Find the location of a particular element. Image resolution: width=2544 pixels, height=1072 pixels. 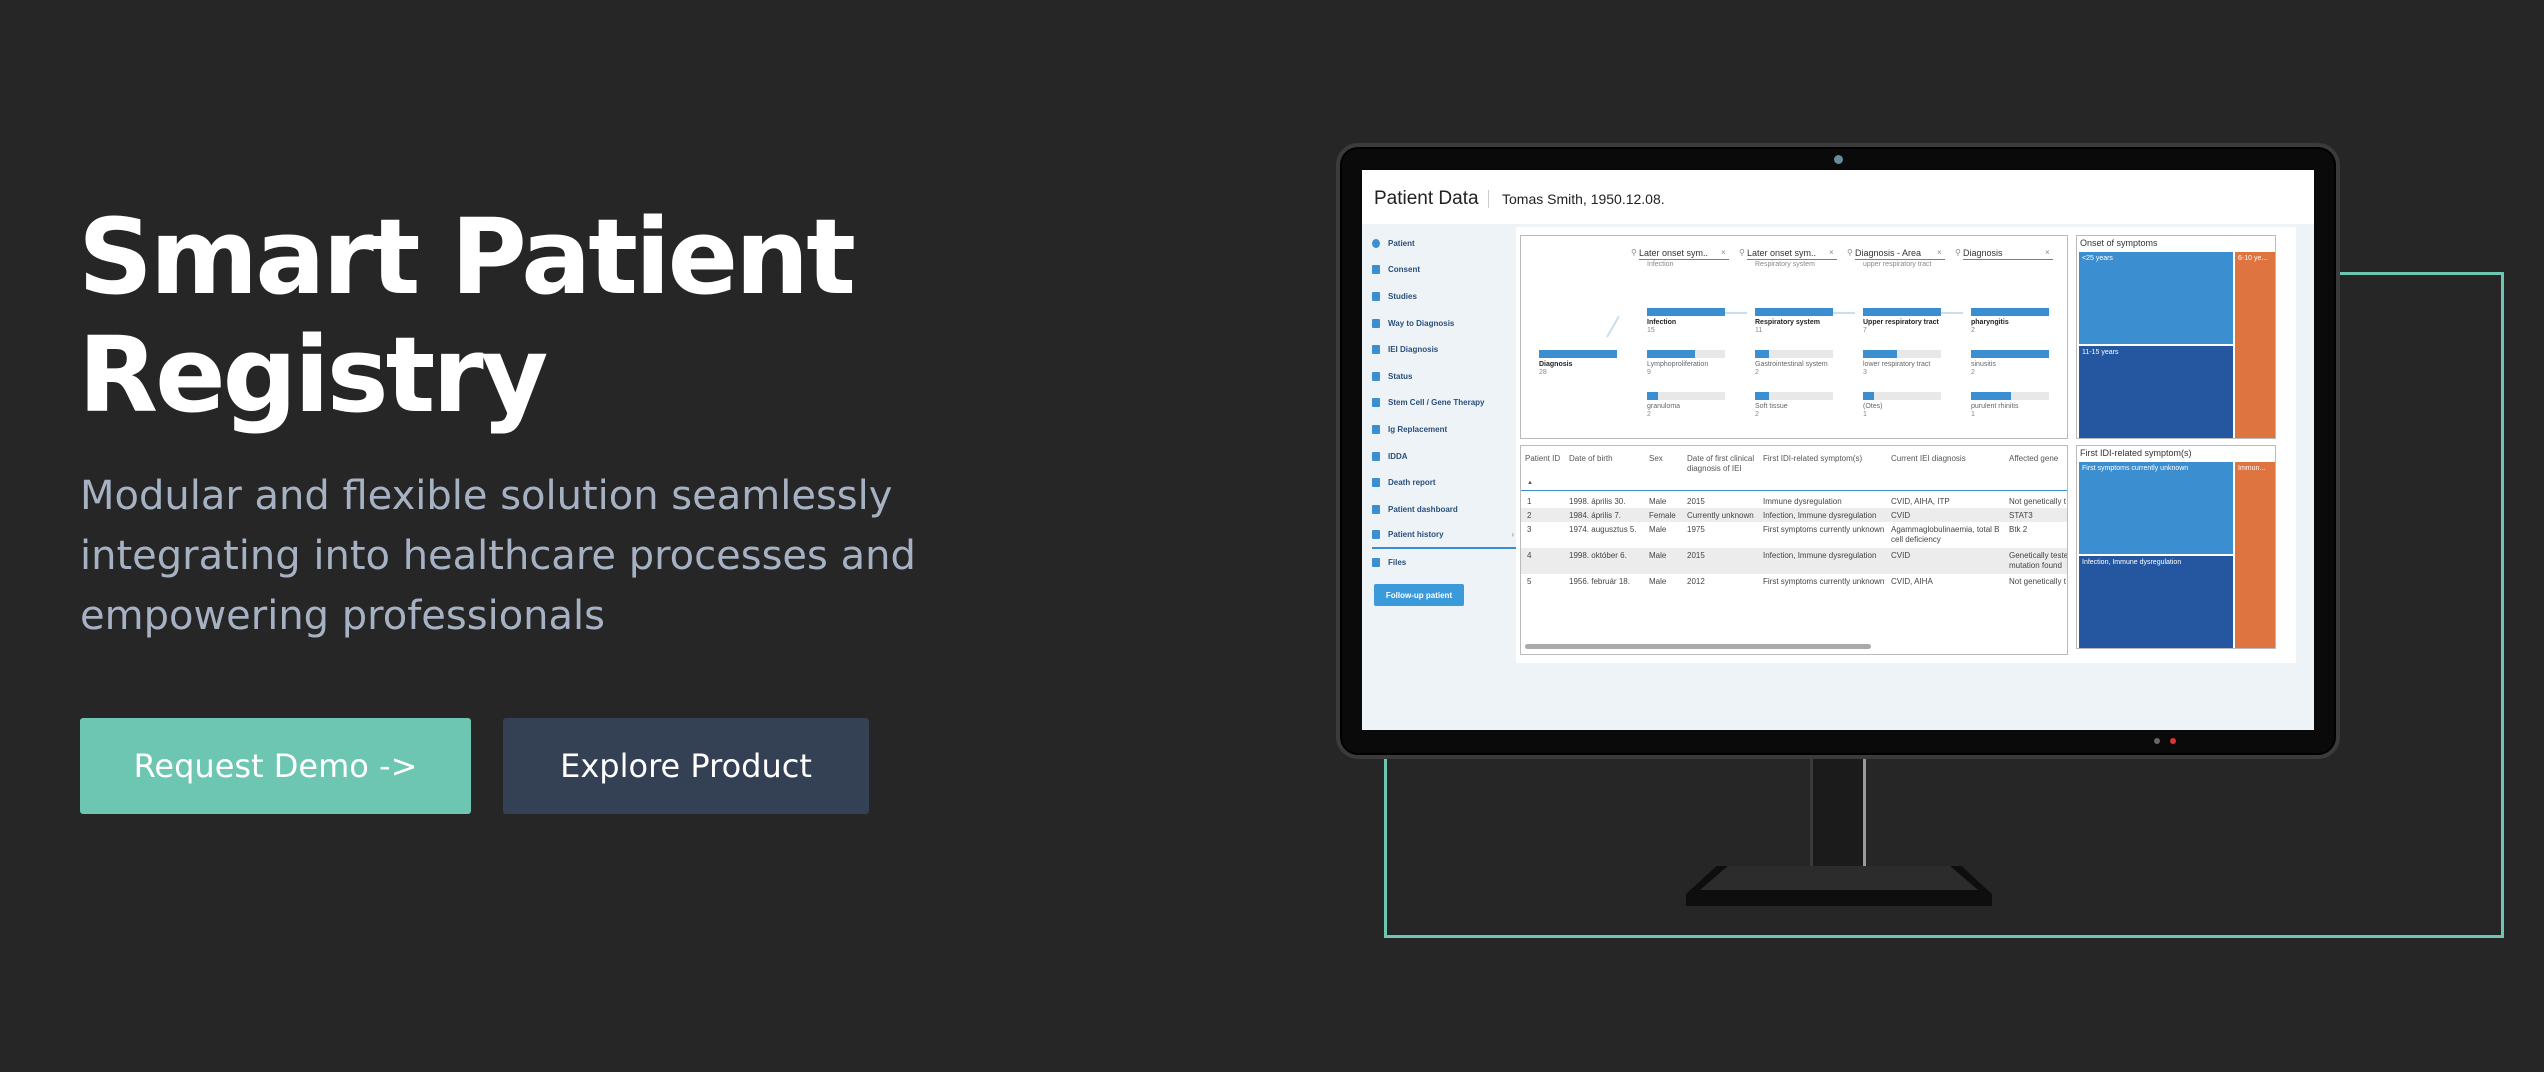

sidebar-item-status: Status is located at coordinates (1445, 376).